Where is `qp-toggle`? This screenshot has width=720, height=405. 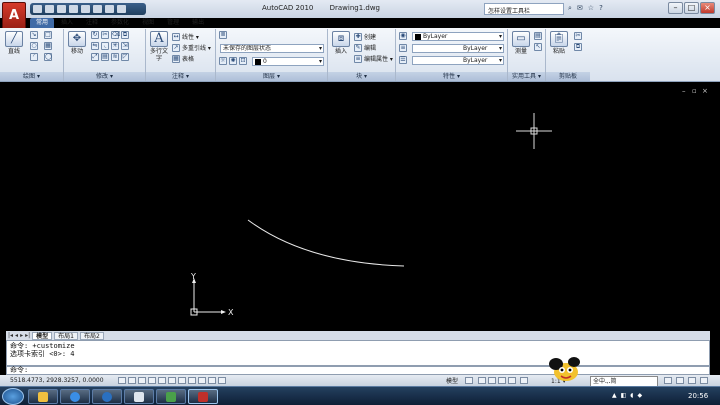 qp-toggle is located at coordinates (212, 380).